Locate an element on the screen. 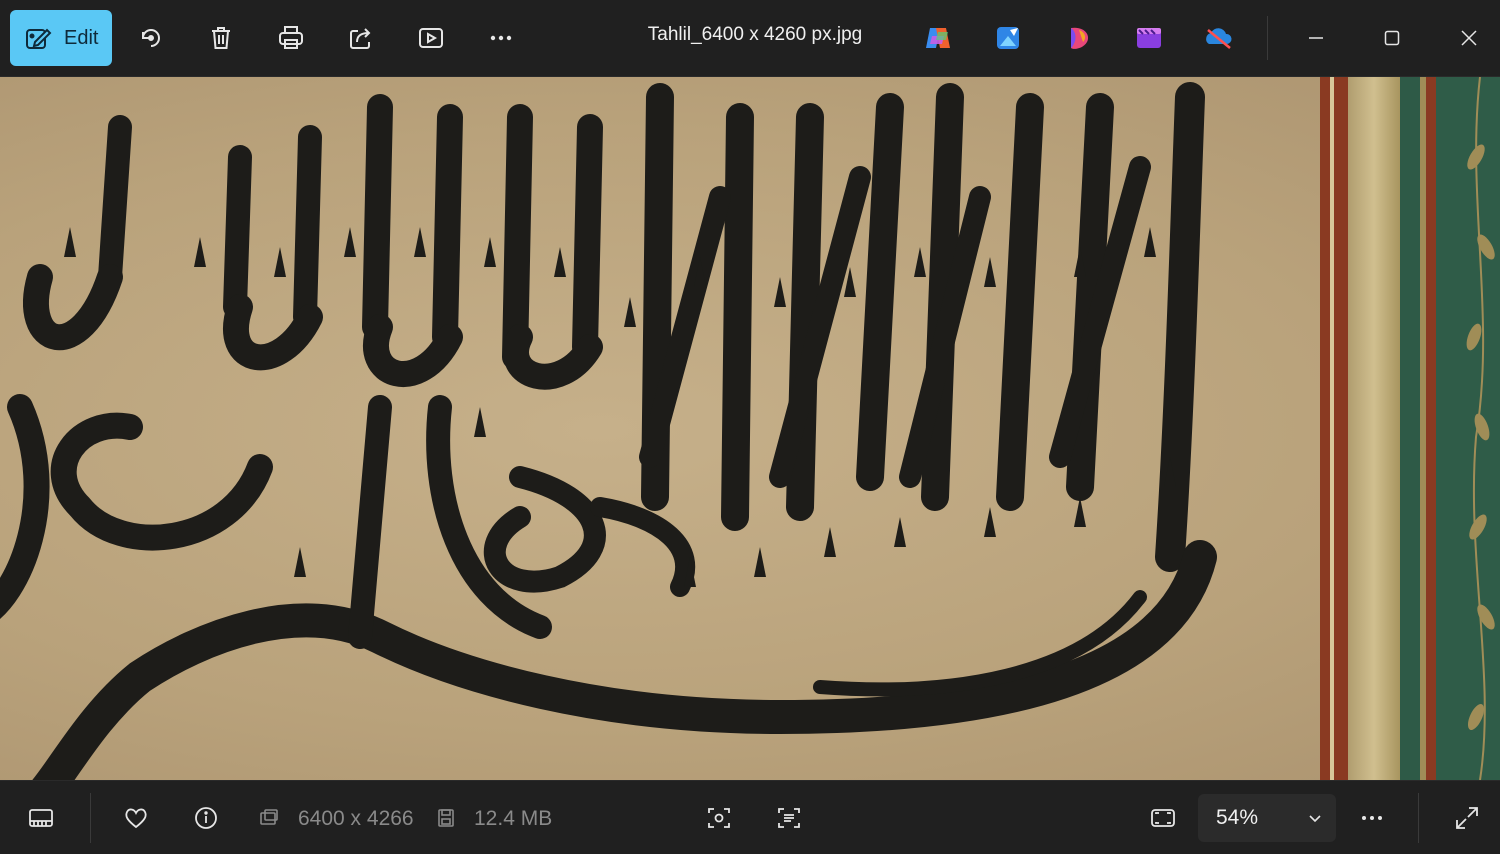 Image resolution: width=1500 pixels, height=854 pixels. visual-search-button is located at coordinates (719, 818).